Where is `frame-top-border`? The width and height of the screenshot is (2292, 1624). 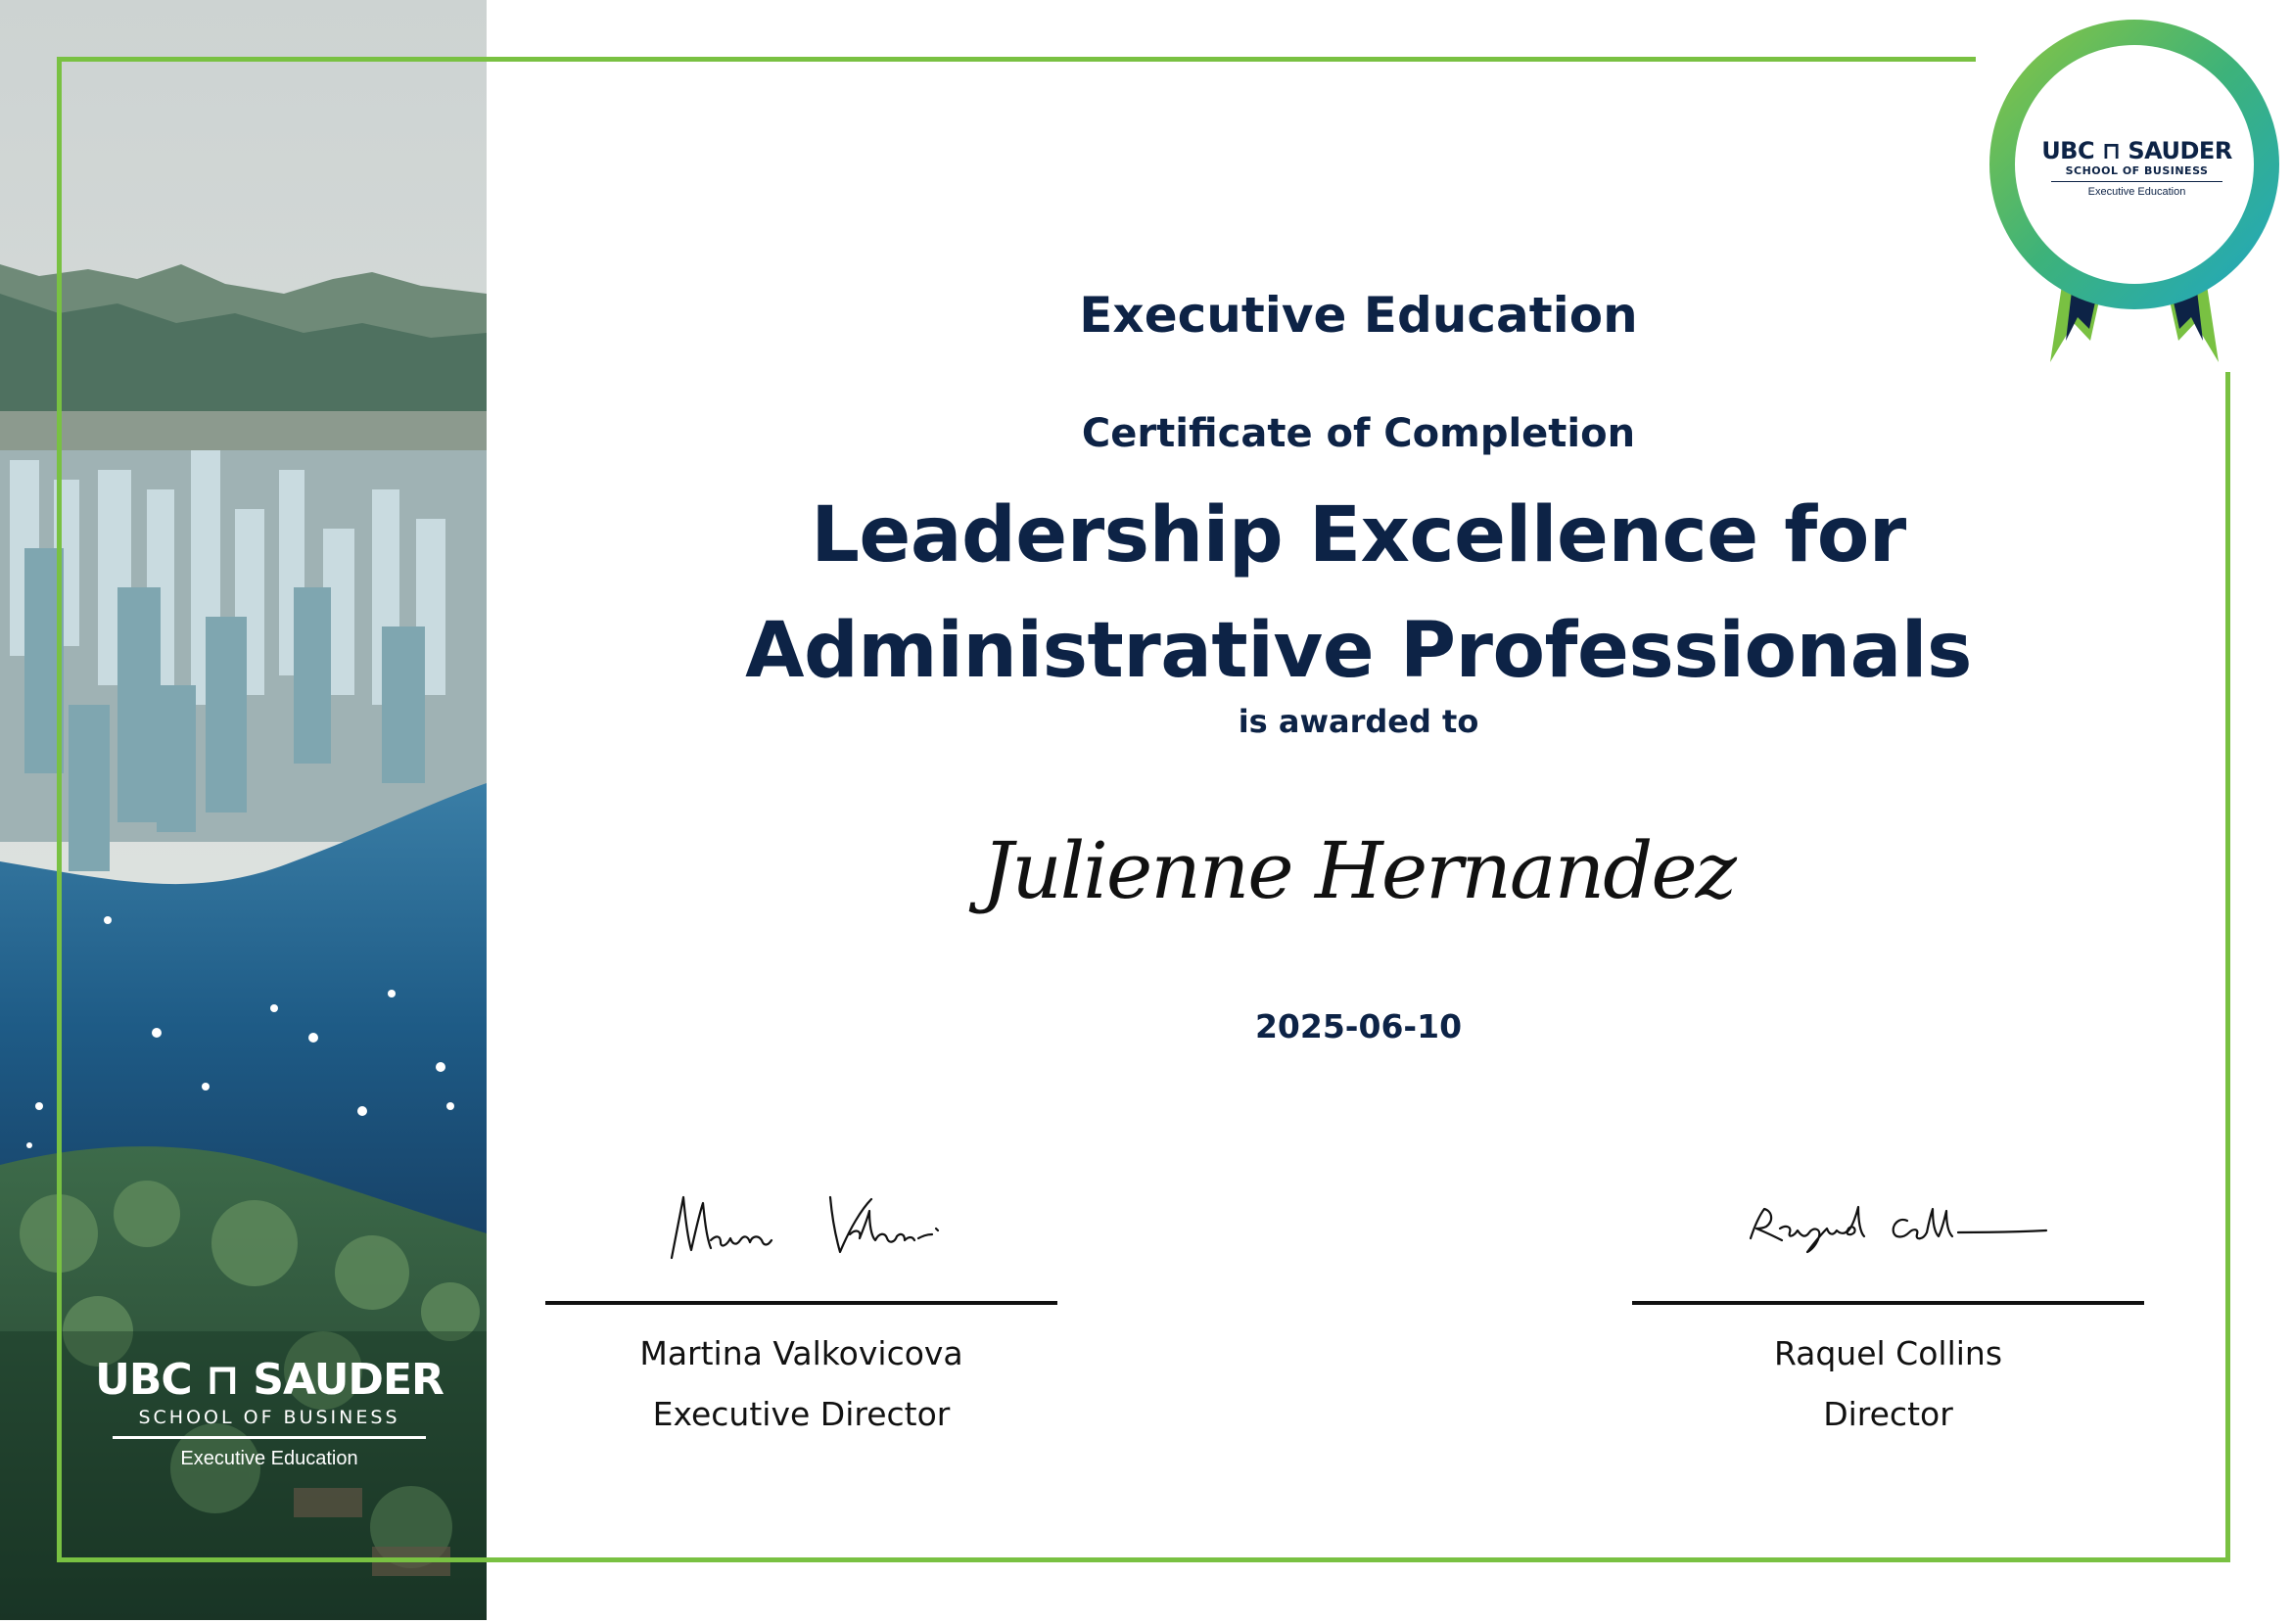
frame-top-border is located at coordinates (1016, 59).